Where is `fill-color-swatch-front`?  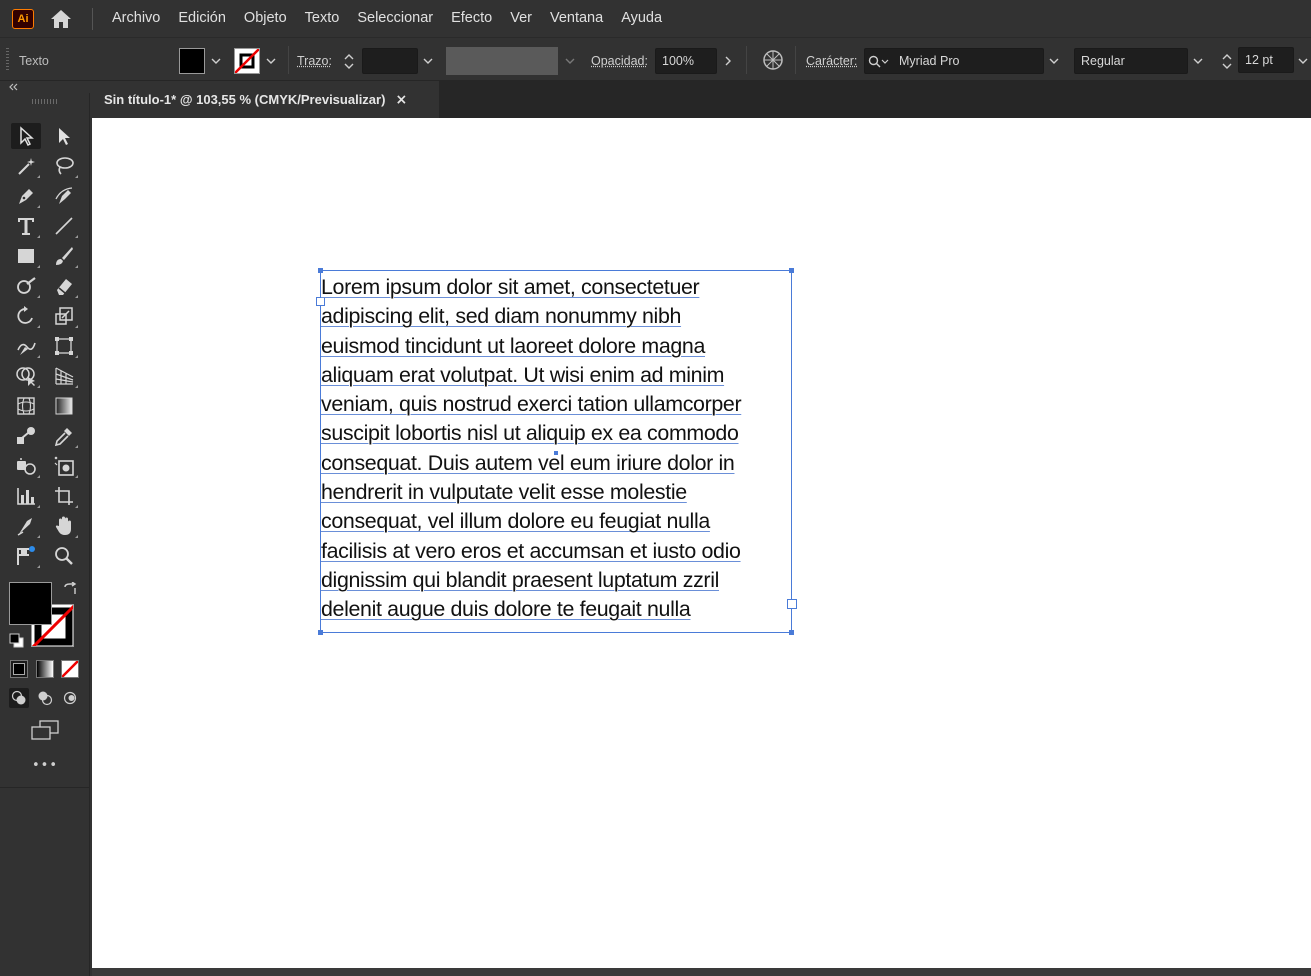 fill-color-swatch-front is located at coordinates (30, 603).